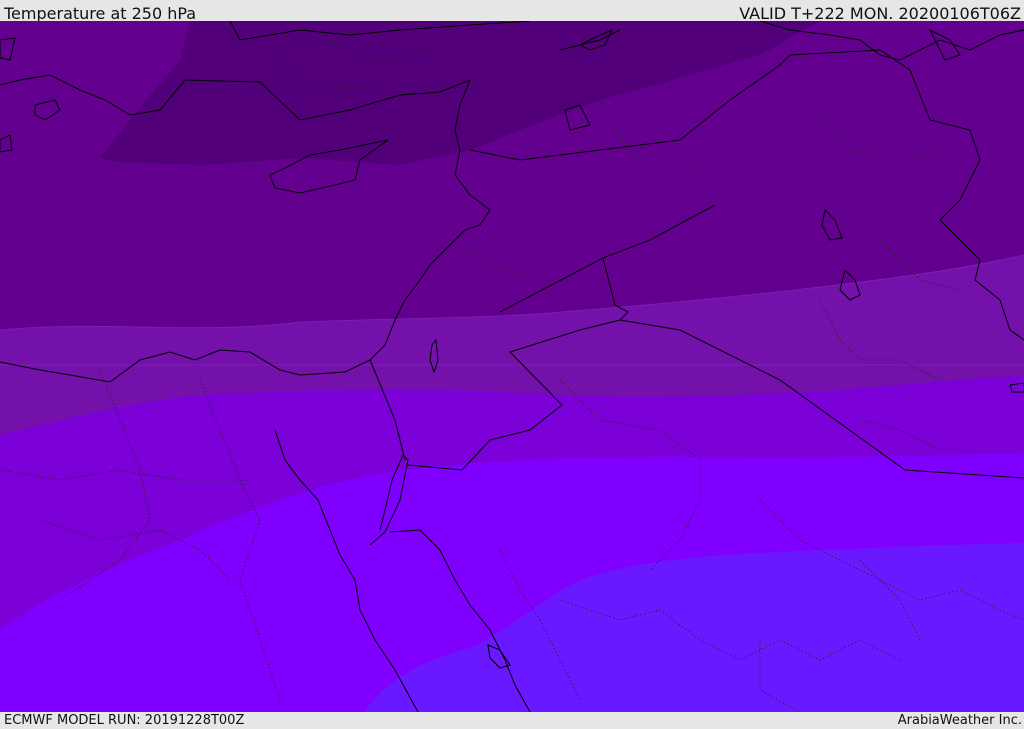 This screenshot has height=729, width=1024. Describe the element at coordinates (959, 720) in the screenshot. I see `credit-label: ArabiaWeather Inc.` at that location.